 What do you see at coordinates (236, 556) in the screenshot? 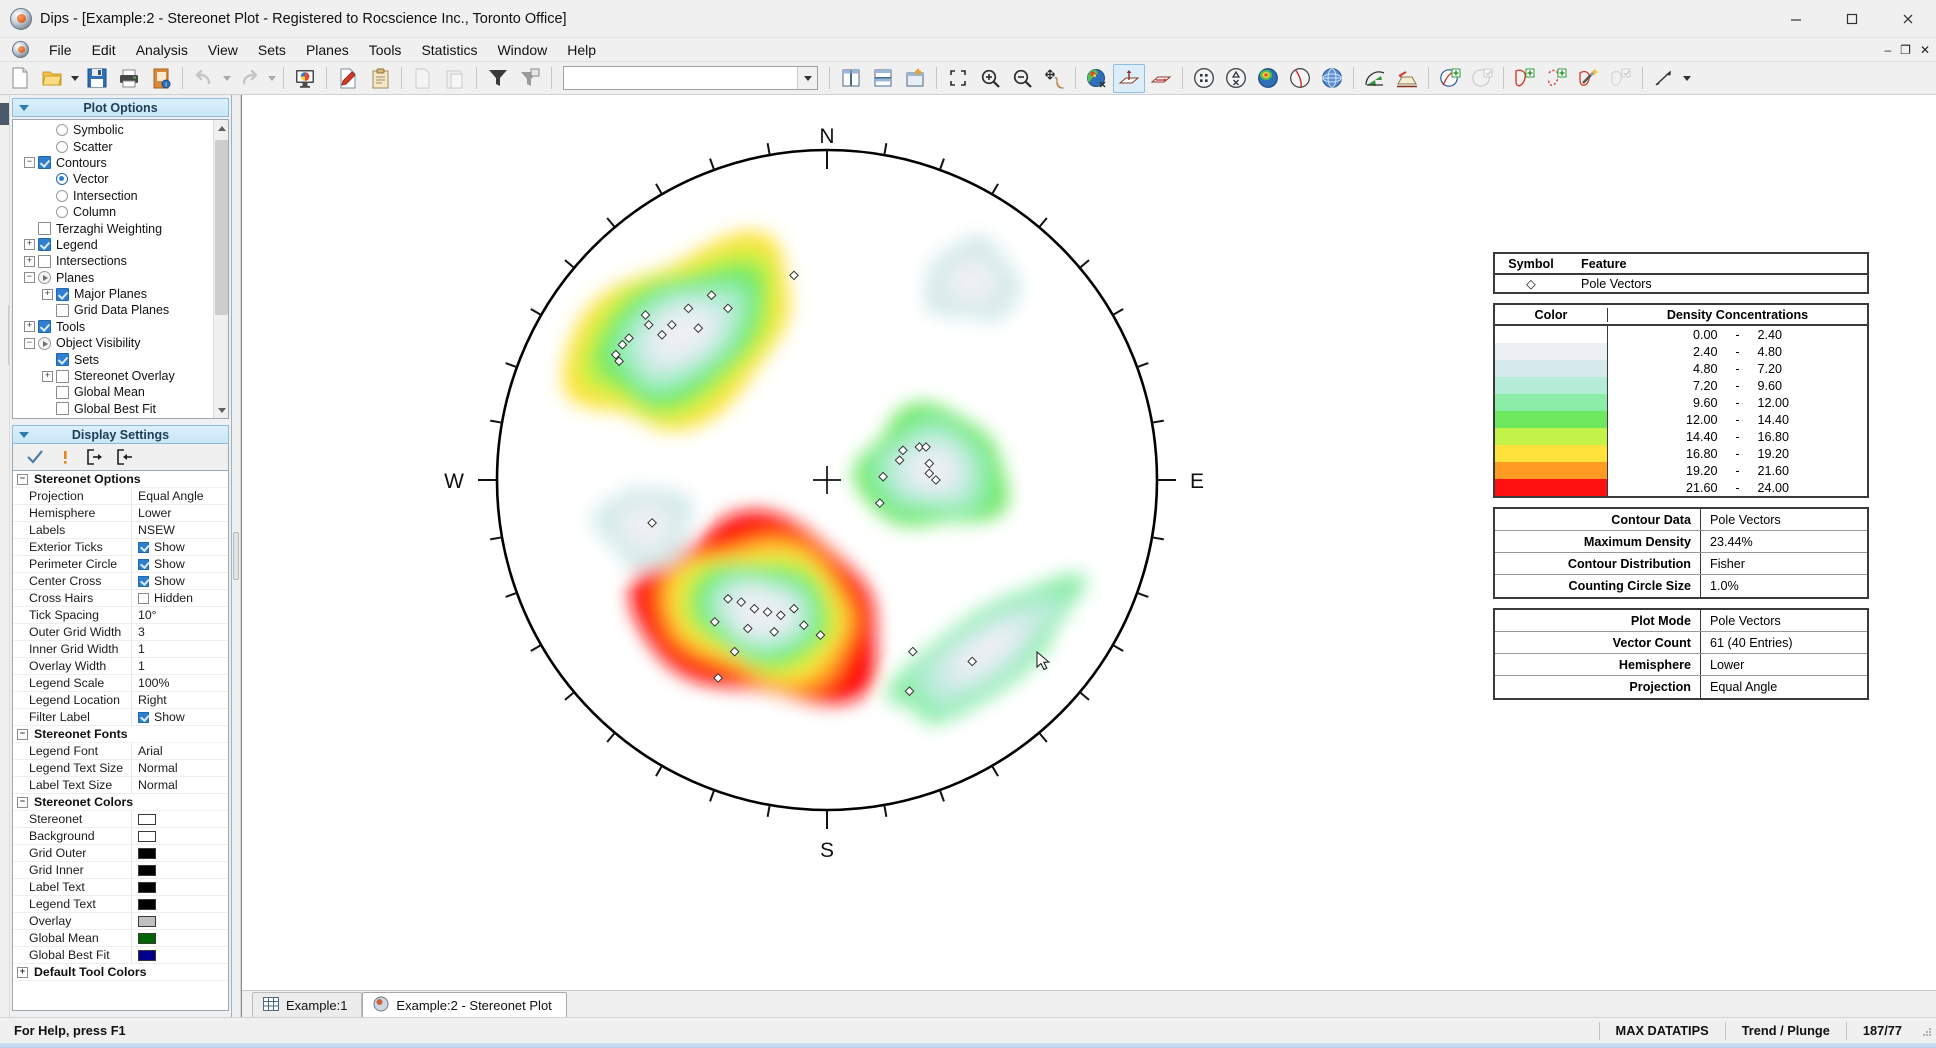
I see `panel-splitter` at bounding box center [236, 556].